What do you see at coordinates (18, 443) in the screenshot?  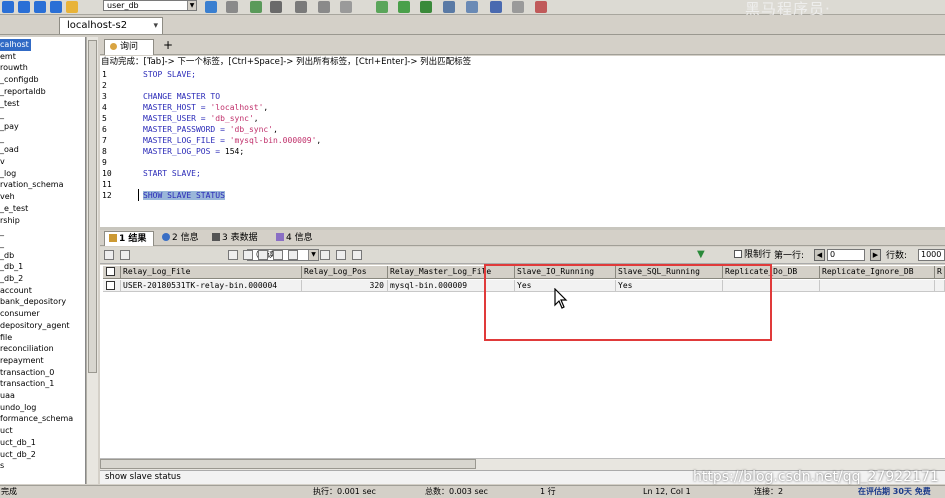 I see `tree-item: uct_db_1` at bounding box center [18, 443].